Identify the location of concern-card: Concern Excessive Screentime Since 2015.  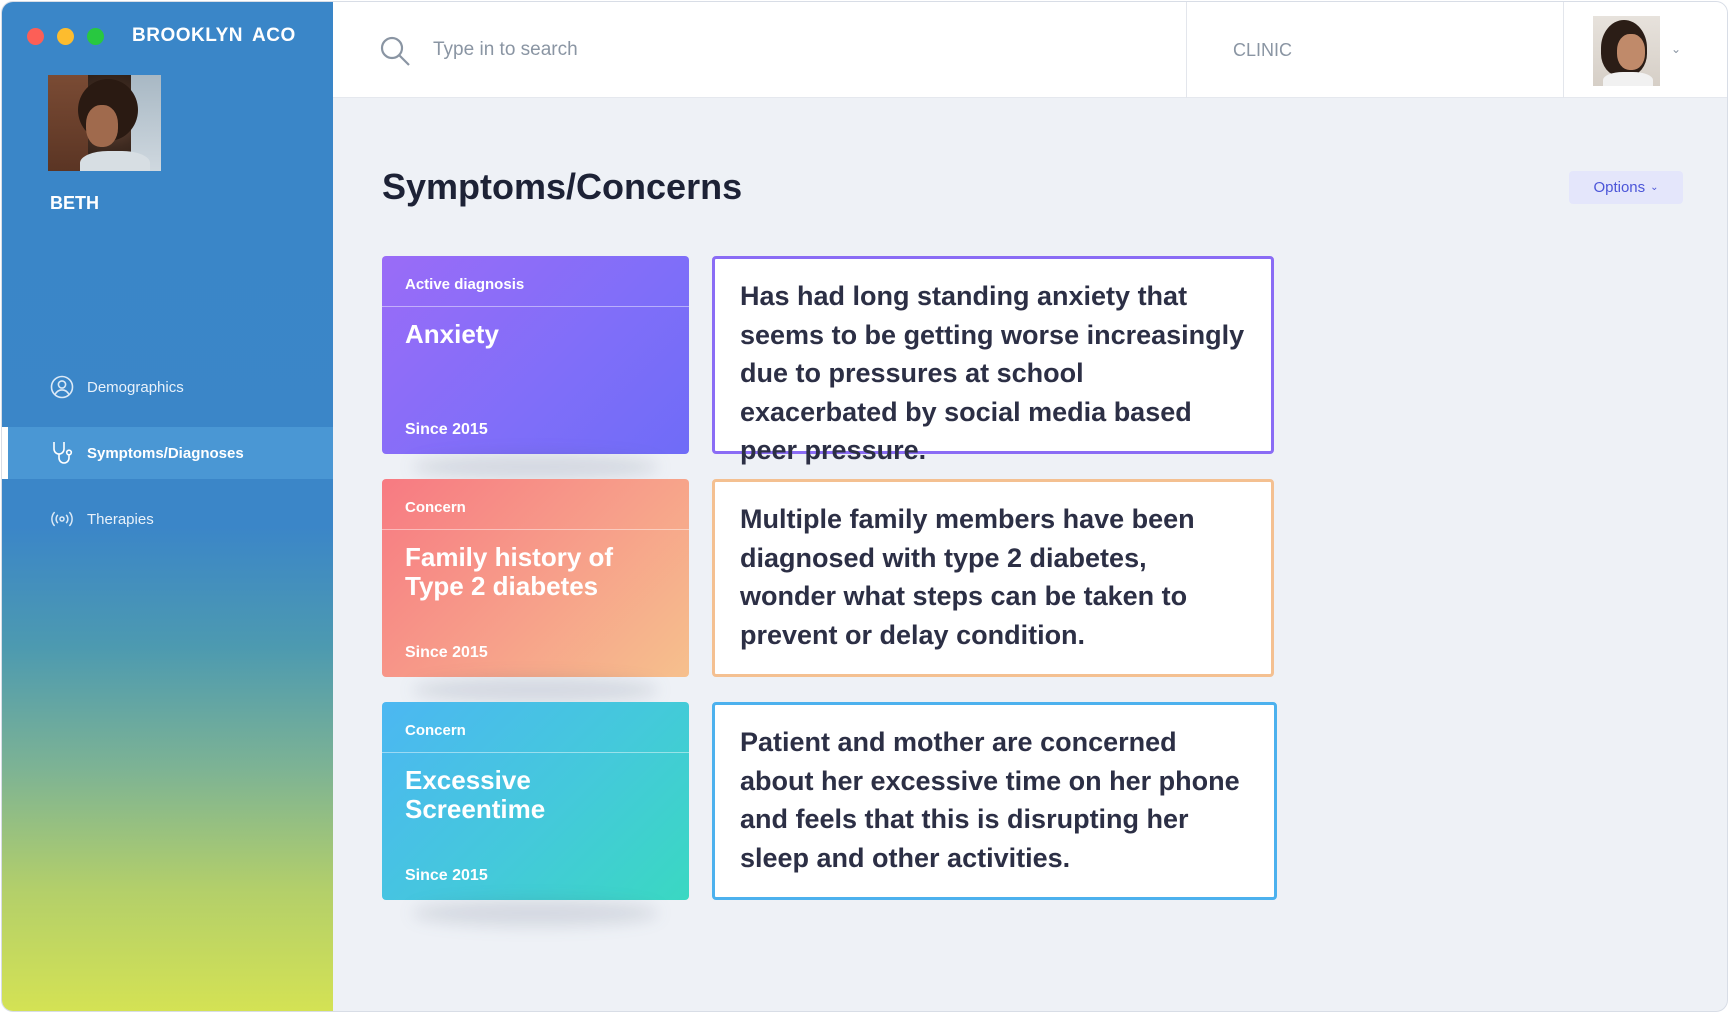
(535, 814).